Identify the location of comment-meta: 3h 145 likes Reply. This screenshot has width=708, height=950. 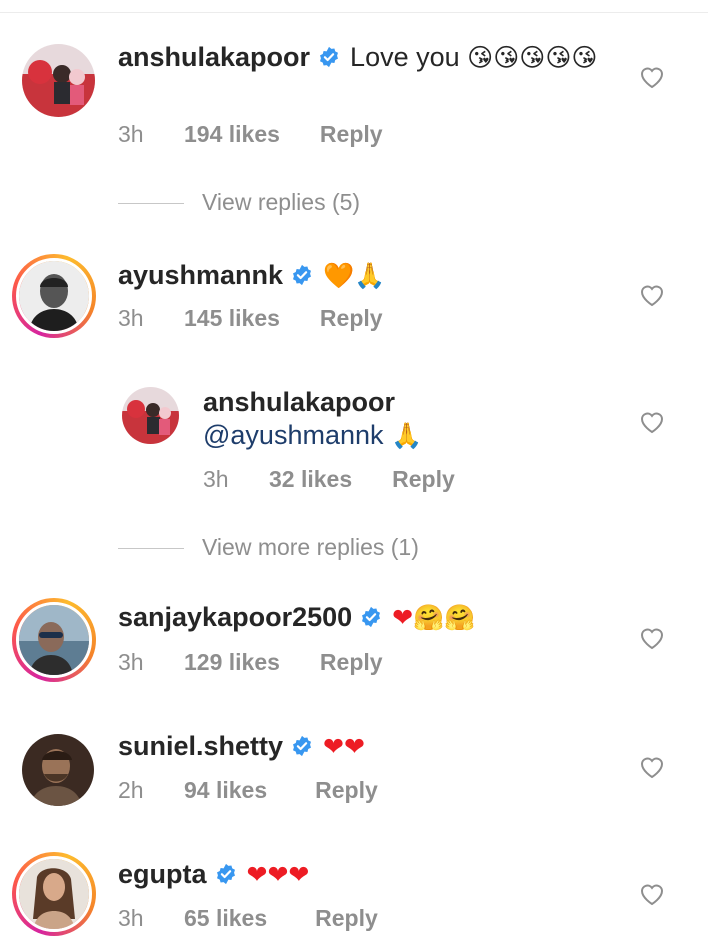
(250, 318).